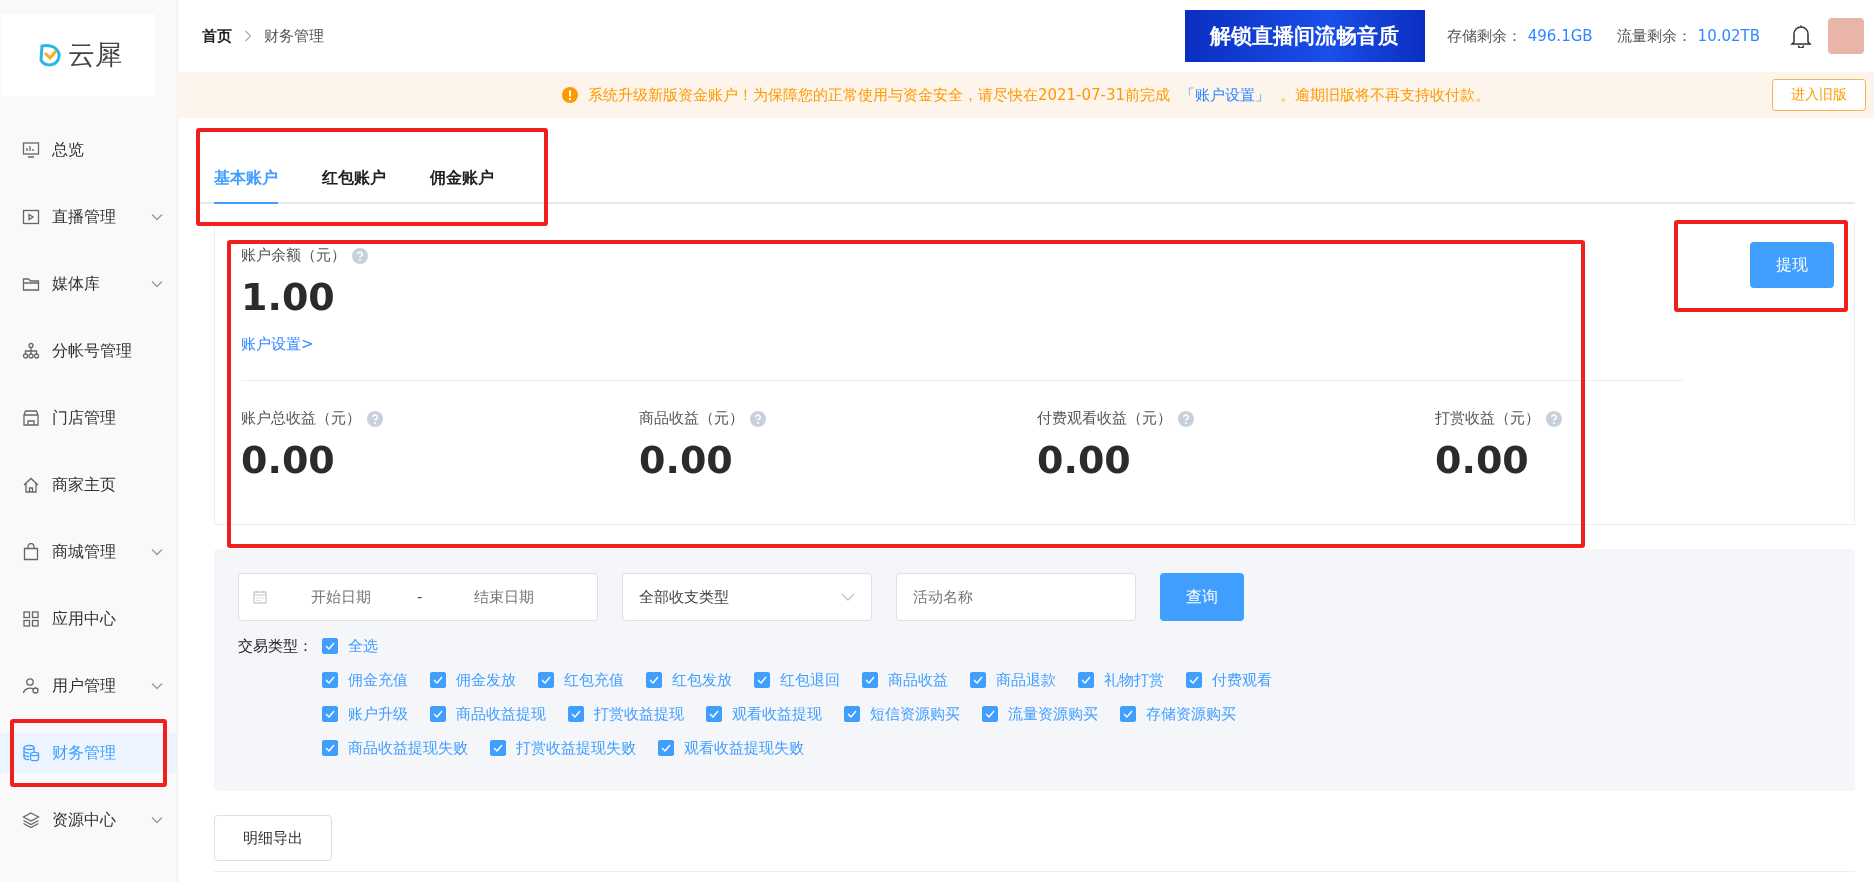 The image size is (1874, 882). What do you see at coordinates (88, 619) in the screenshot?
I see `sidebar-item: 应用中心` at bounding box center [88, 619].